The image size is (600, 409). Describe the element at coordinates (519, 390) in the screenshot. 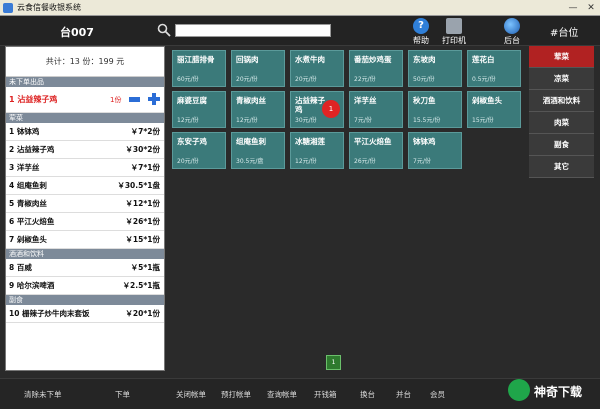

I see `brand-icon` at that location.